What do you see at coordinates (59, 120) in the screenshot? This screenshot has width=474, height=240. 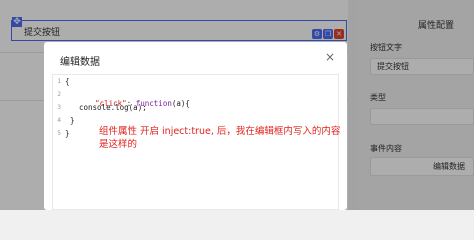 I see `line-number: 4` at bounding box center [59, 120].